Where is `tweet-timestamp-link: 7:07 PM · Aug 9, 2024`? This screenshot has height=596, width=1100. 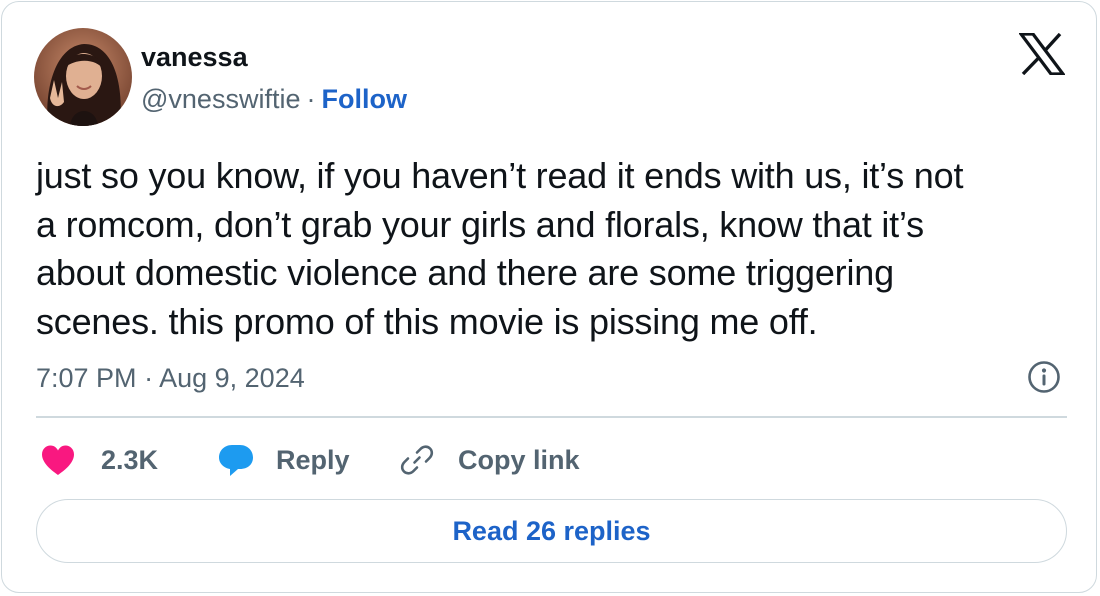
tweet-timestamp-link: 7:07 PM · Aug 9, 2024 is located at coordinates (170, 378).